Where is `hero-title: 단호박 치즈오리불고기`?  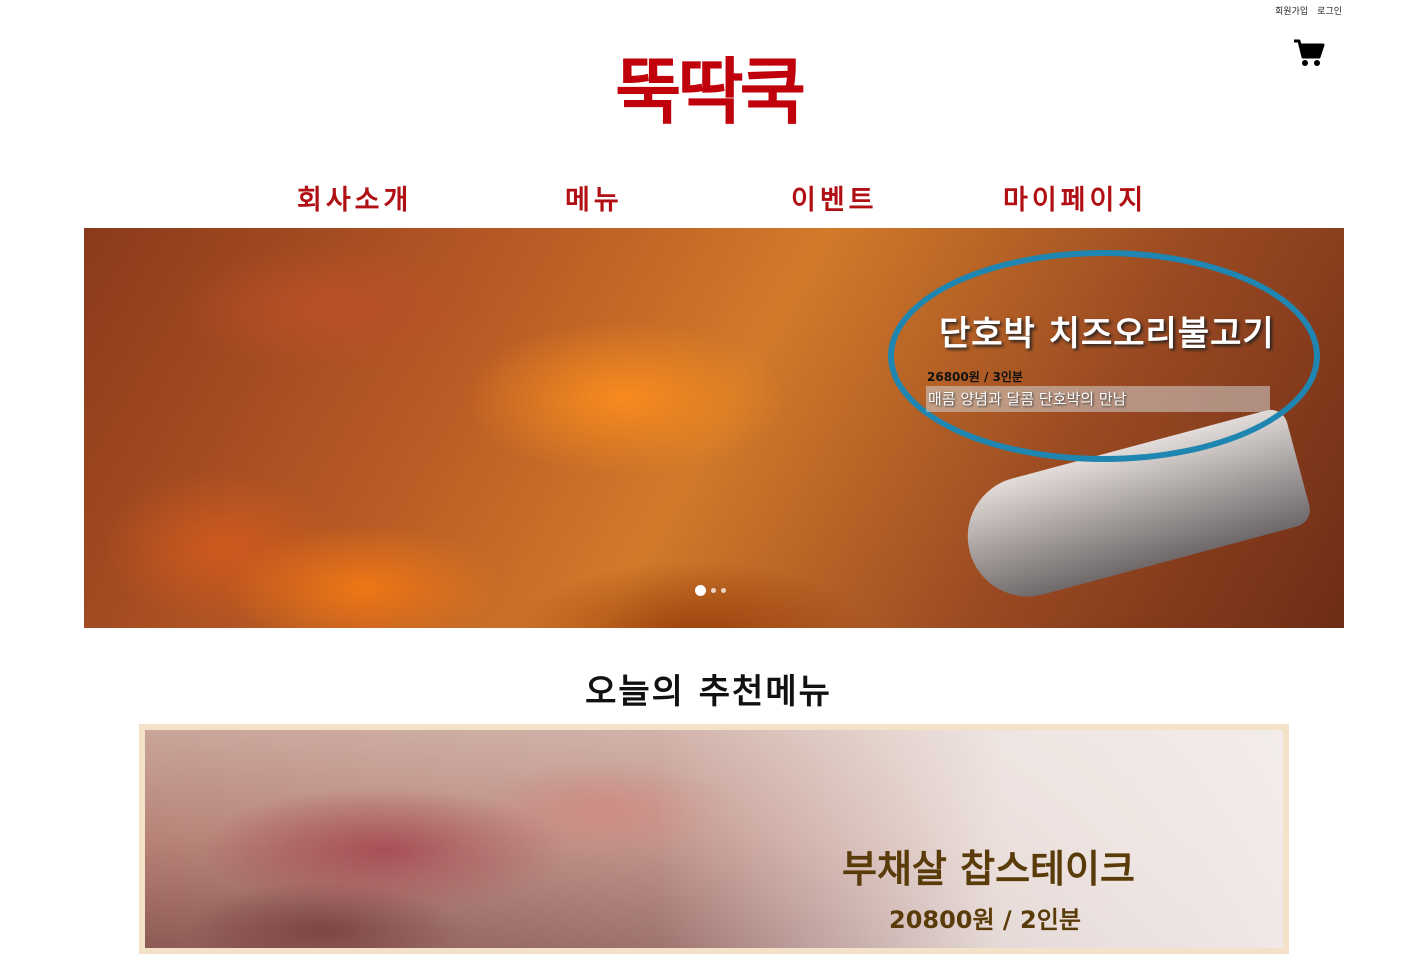
hero-title: 단호박 치즈오리불고기 is located at coordinates (1107, 334).